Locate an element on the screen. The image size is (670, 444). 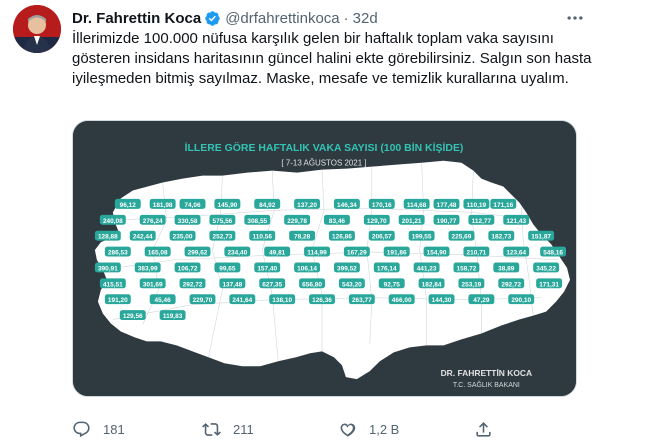
province-value-label: 128,88 is located at coordinates (108, 237).